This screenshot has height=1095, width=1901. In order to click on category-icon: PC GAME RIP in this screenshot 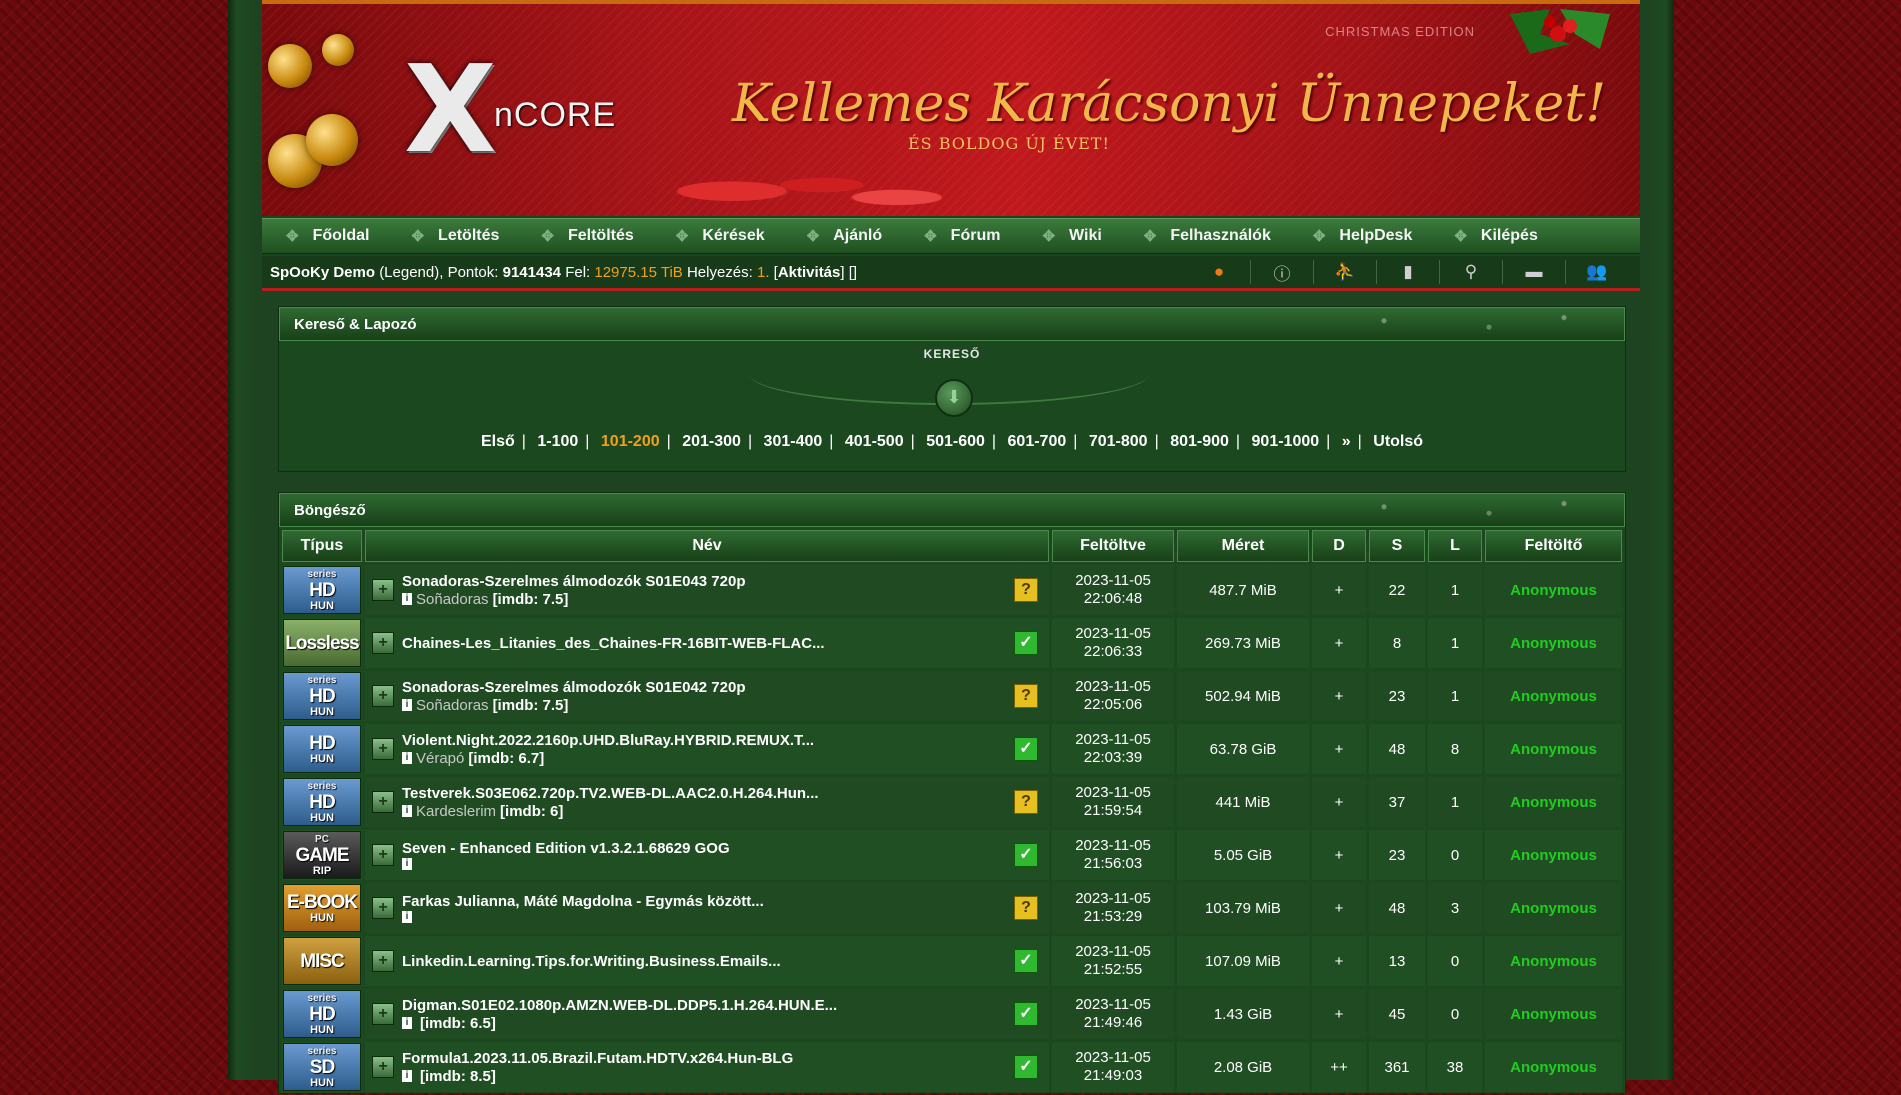, I will do `click(322, 855)`.